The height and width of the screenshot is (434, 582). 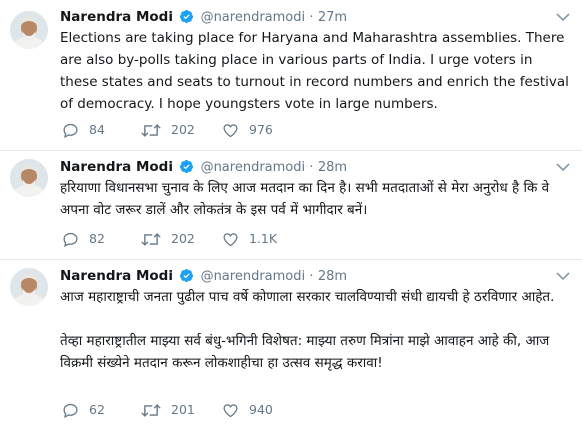 I want to click on like-button: 976, so click(x=247, y=130).